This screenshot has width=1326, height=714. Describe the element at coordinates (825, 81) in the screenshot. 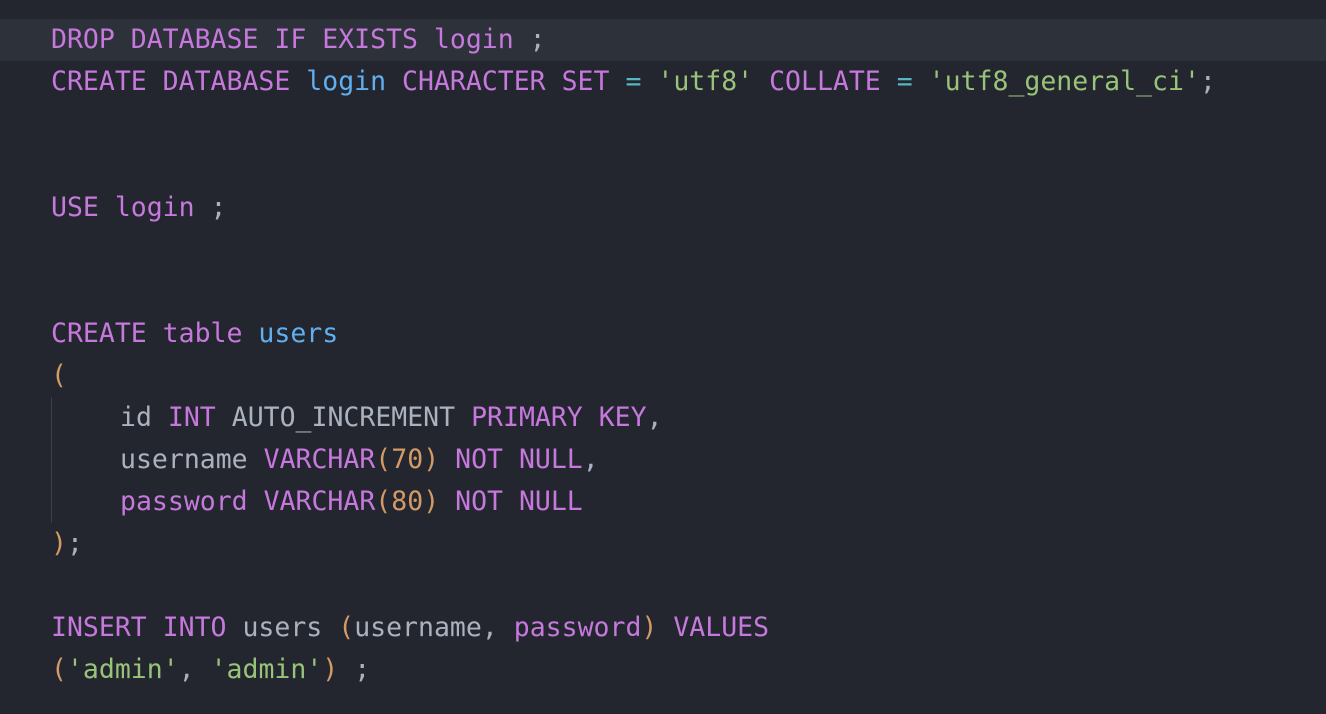

I see `collate-keyword: COLLATE` at that location.